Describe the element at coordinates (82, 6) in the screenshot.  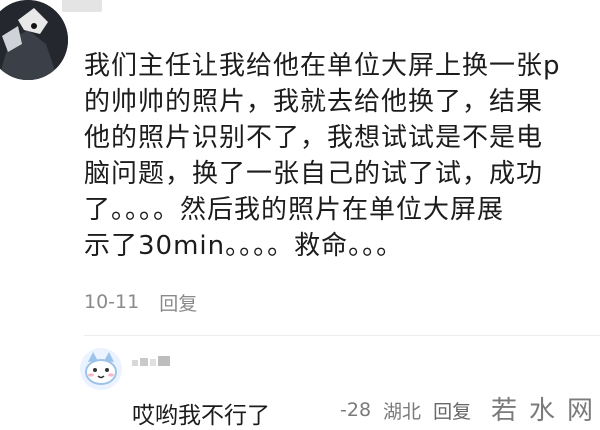
I see `header-fragment` at that location.